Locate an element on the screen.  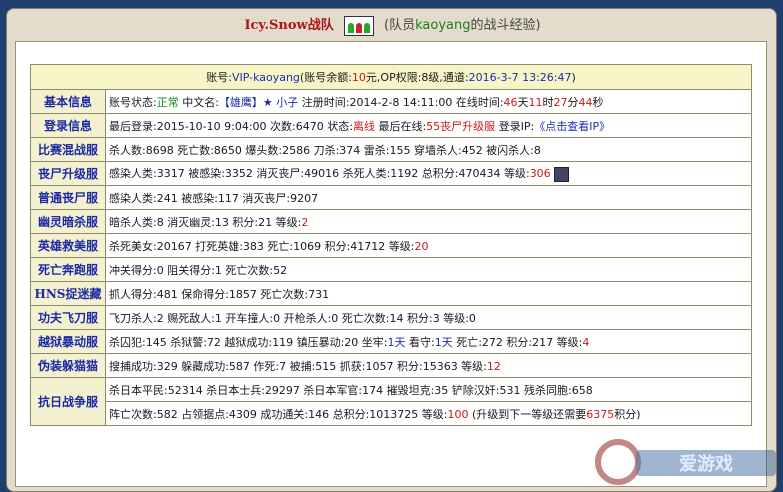
row-label-ghost: 幽灵暗杀服 is located at coordinates (68, 221).